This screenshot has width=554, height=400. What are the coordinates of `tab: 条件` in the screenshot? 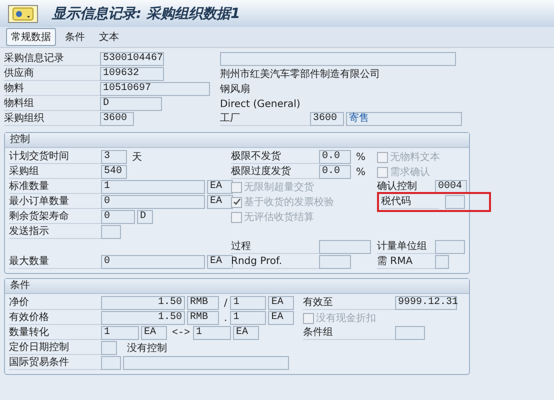 It's located at (75, 37).